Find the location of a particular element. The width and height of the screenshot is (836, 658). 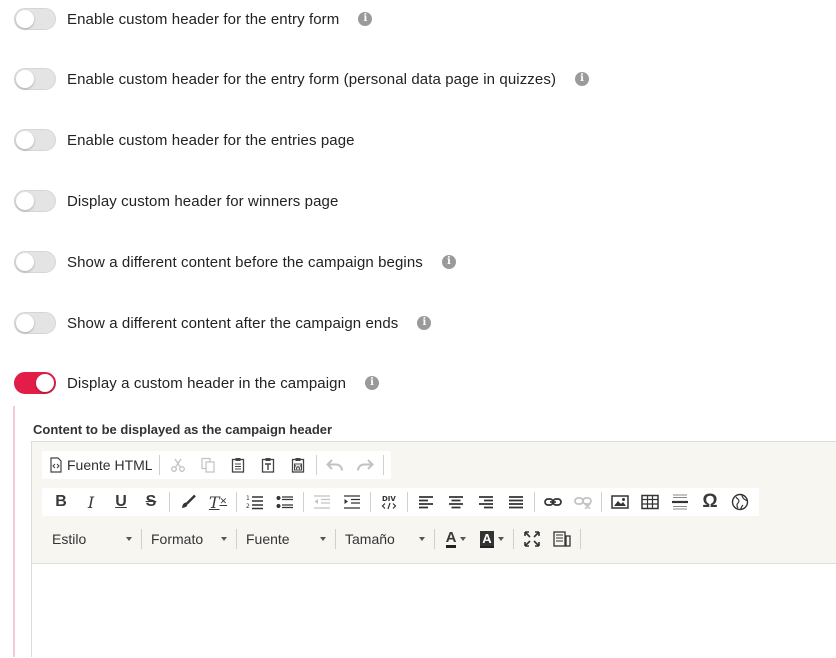

paste-text-button is located at coordinates (268, 465).